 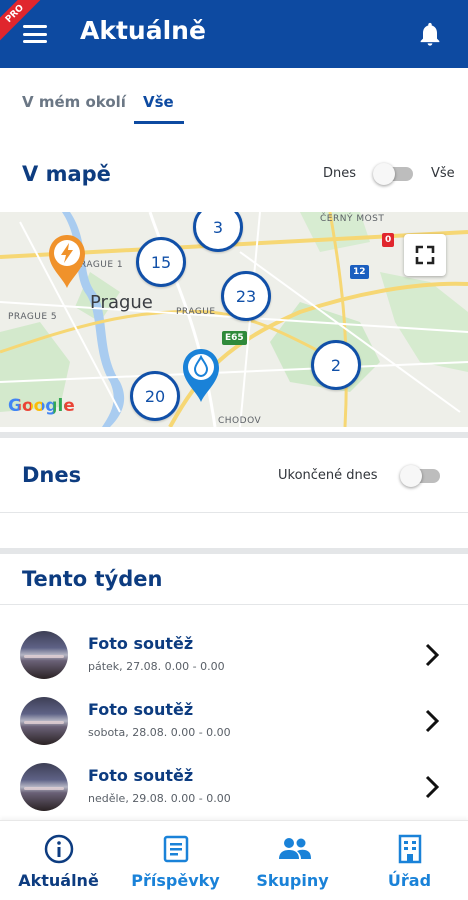 I want to click on app-bar: PRO Aktuálně, so click(x=234, y=34).